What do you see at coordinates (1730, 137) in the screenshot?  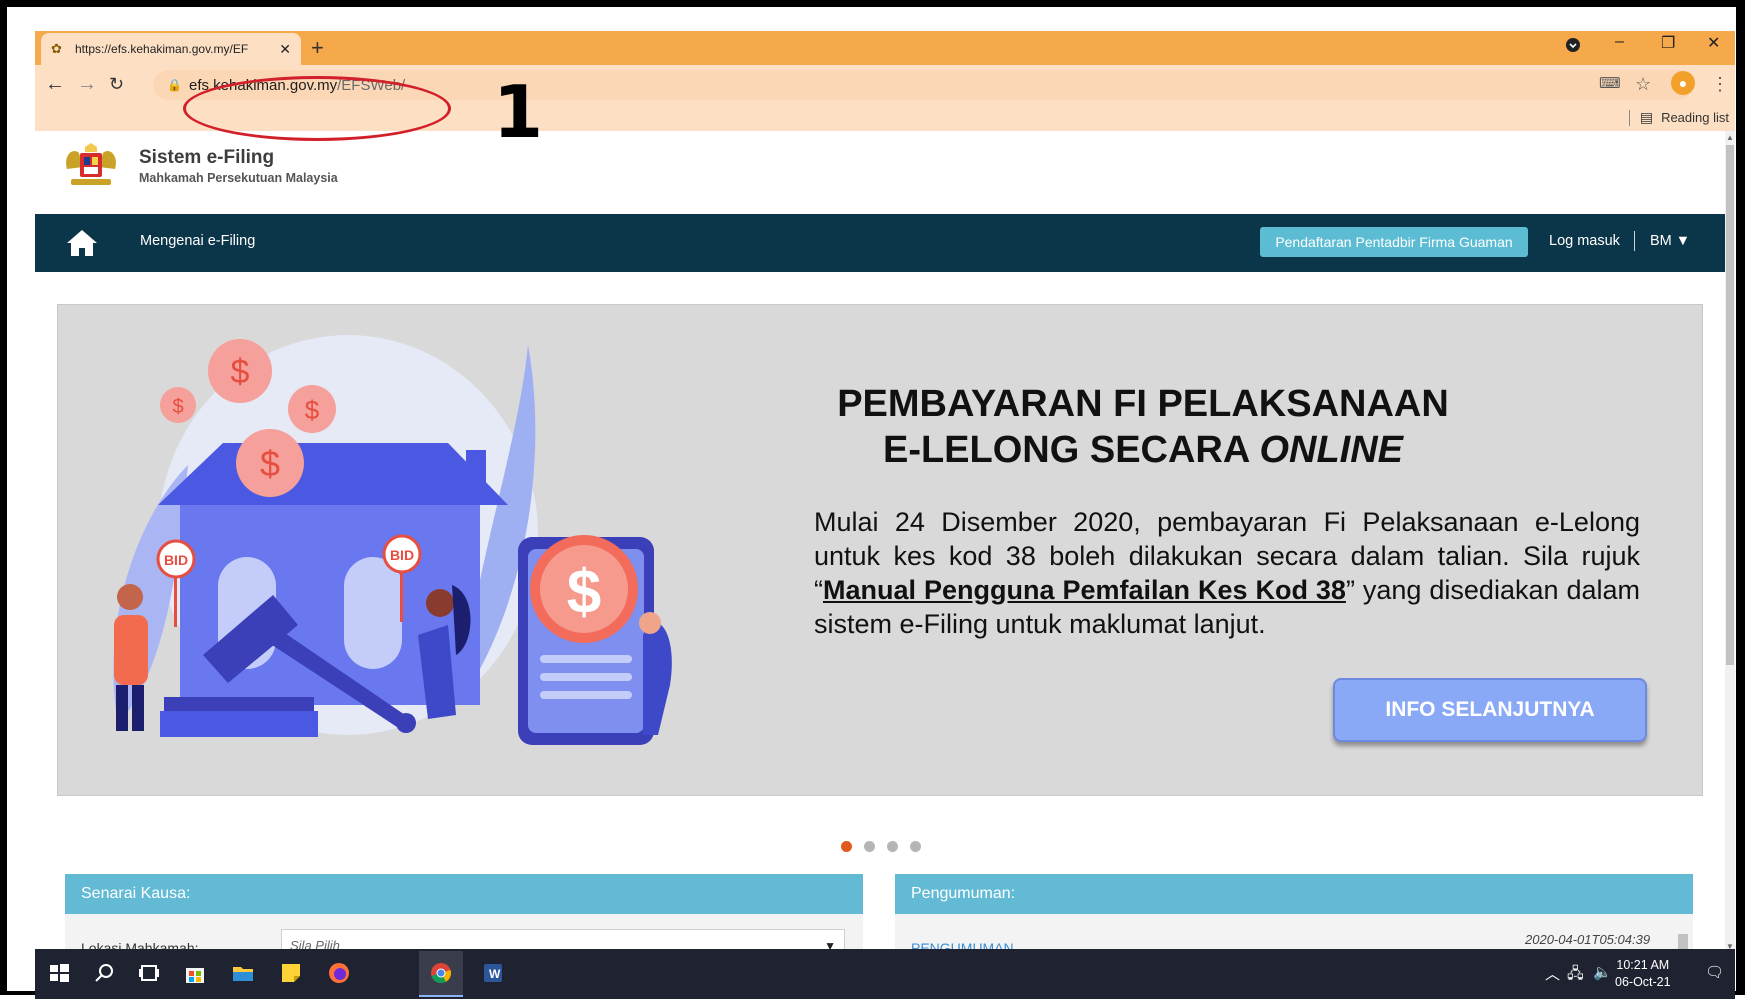 I see `scroll-up-icon: ▲` at bounding box center [1730, 137].